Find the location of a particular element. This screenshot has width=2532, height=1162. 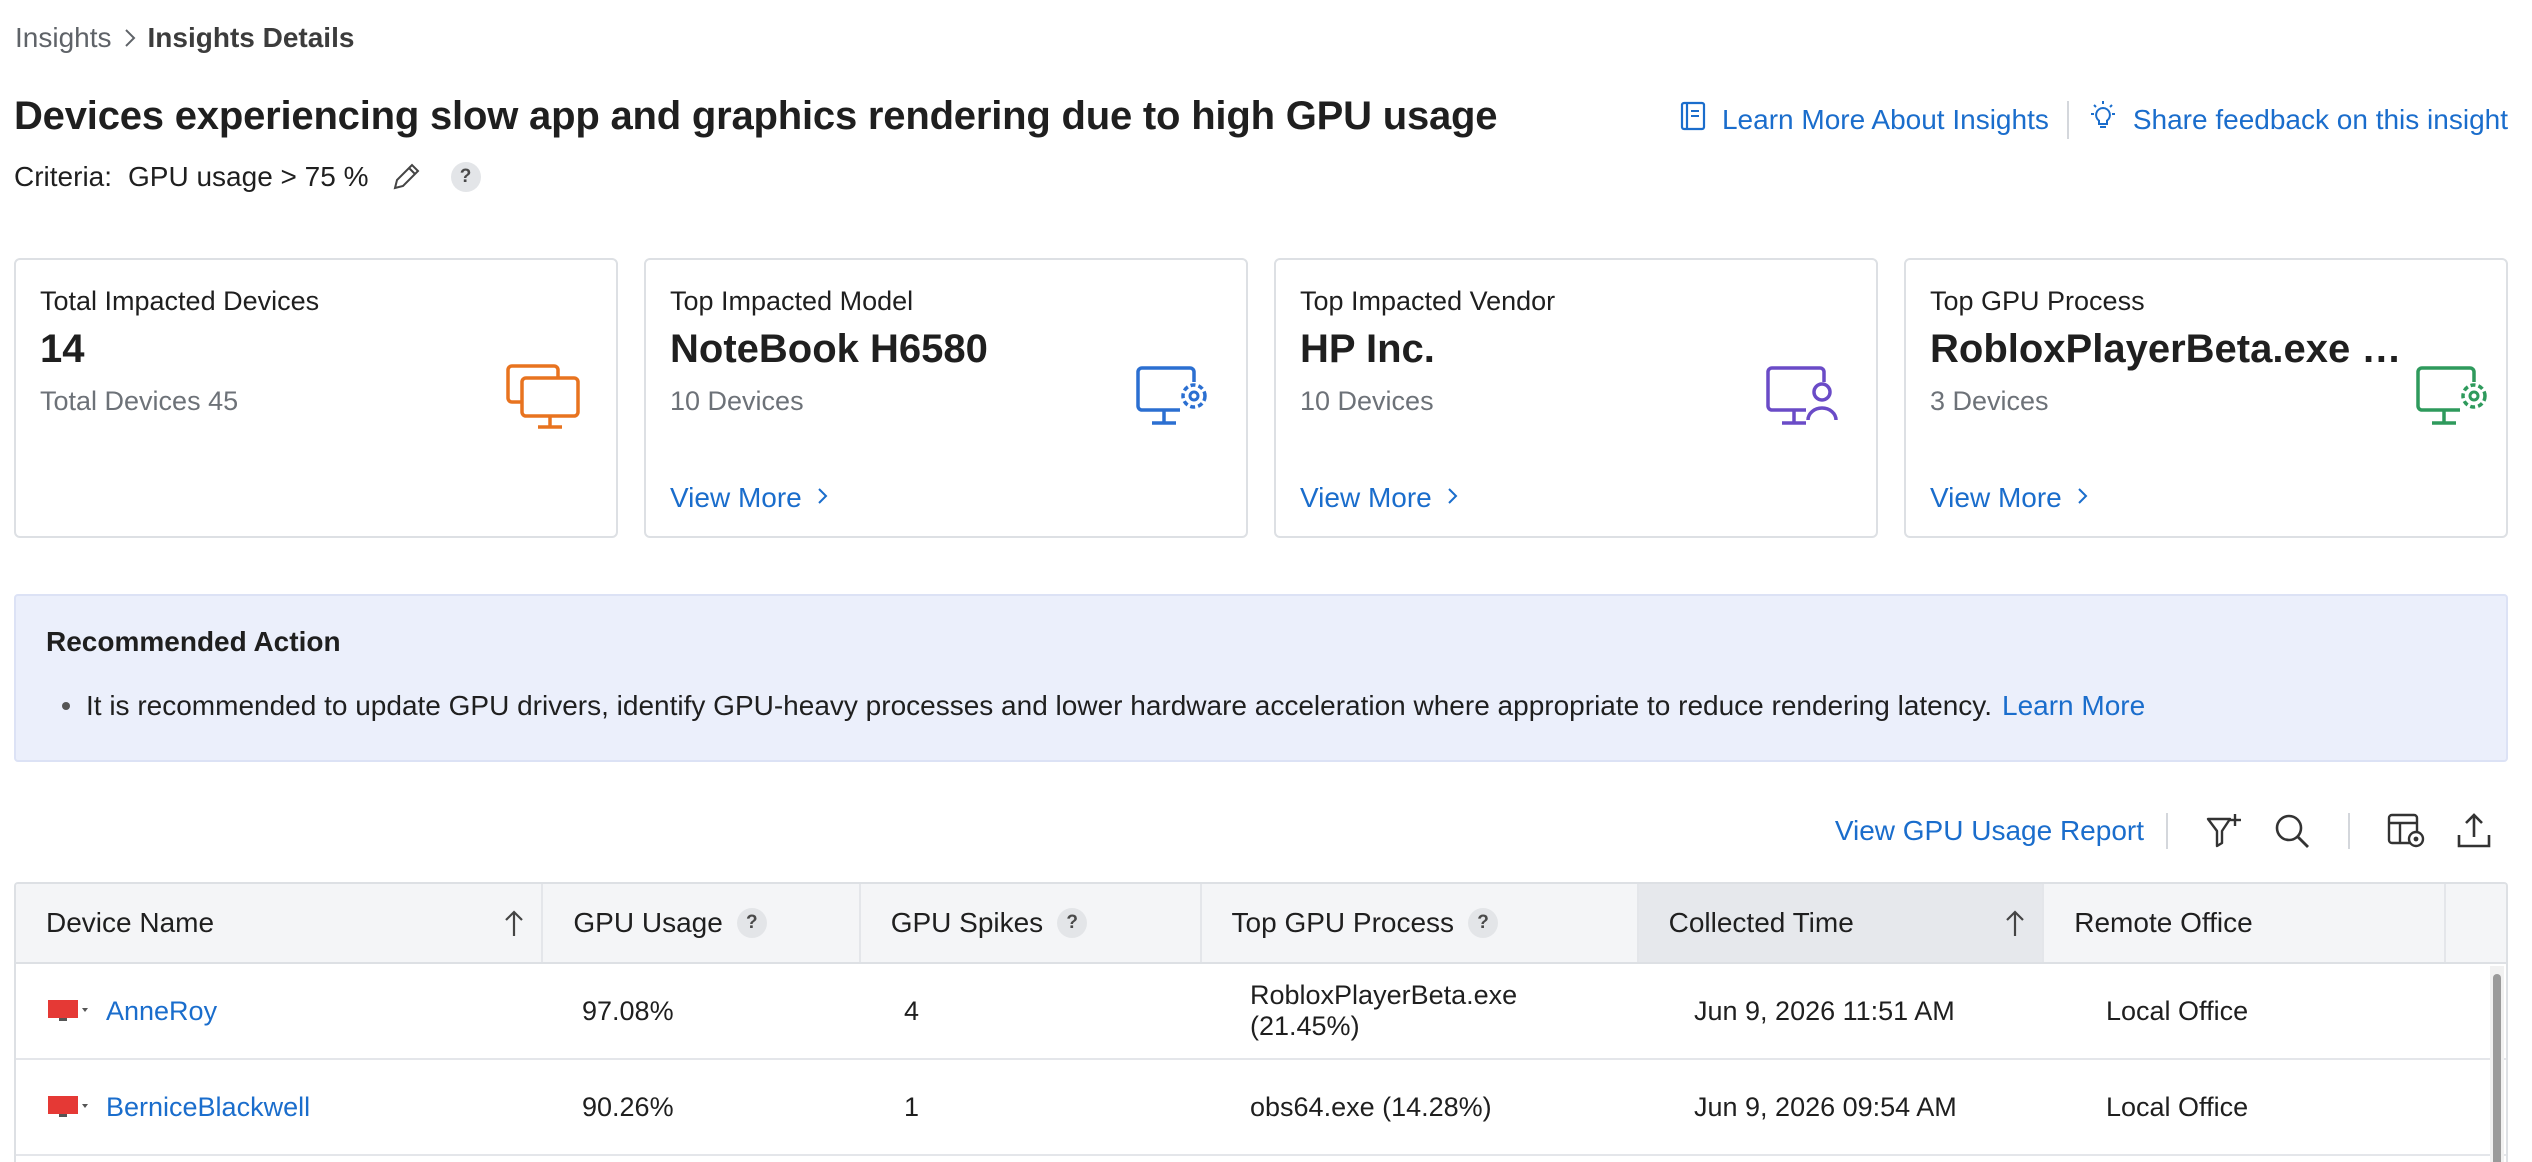

column-header-collected-time: Collected Time is located at coordinates (1841, 923).